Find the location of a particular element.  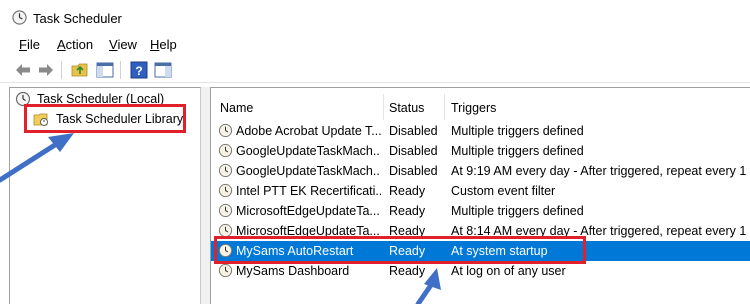

column-header-triggers: Triggers is located at coordinates (473, 108).